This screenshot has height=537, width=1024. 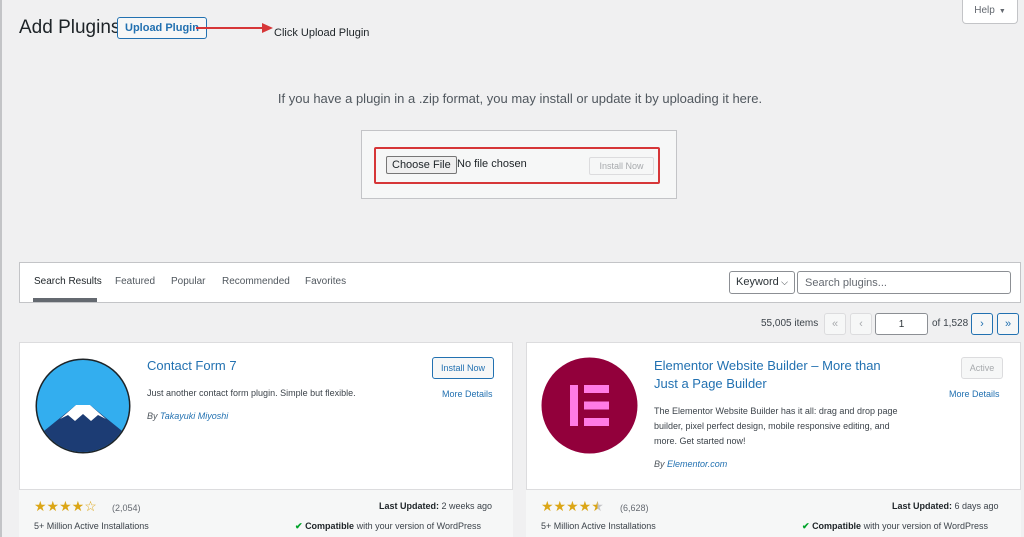 I want to click on last-updated: Last Updated: 6 days ago, so click(x=945, y=506).